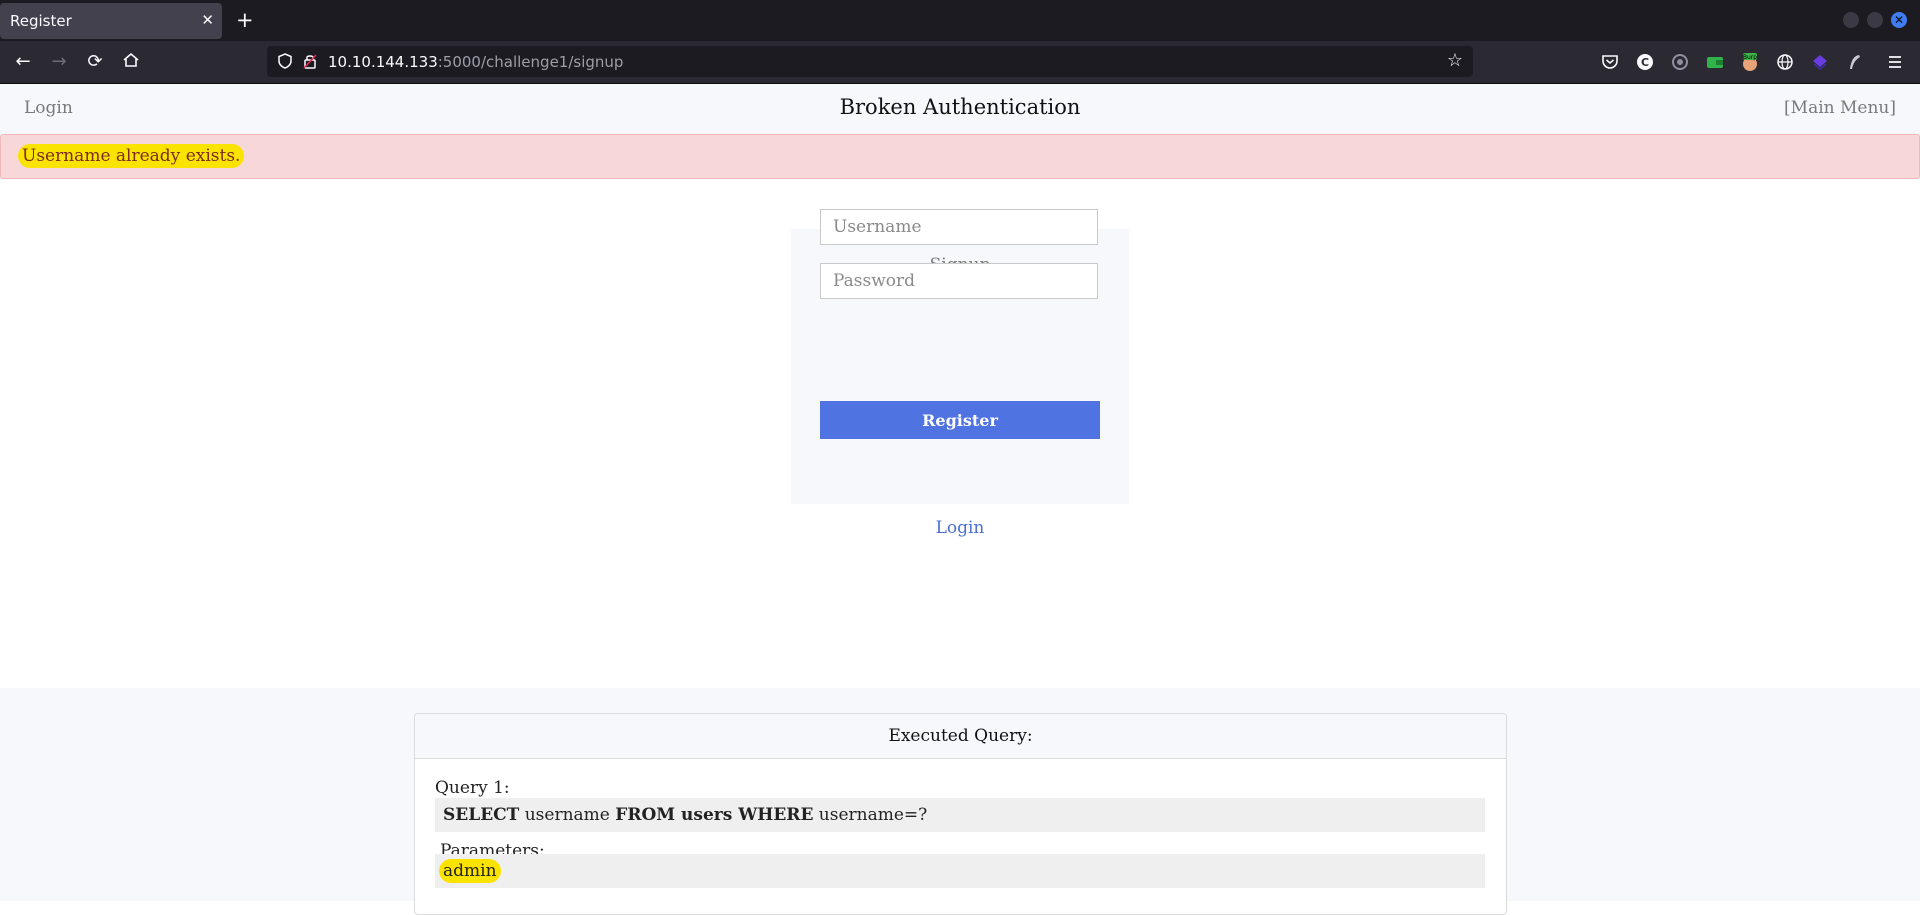  I want to click on parameter-value-row: admin, so click(960, 871).